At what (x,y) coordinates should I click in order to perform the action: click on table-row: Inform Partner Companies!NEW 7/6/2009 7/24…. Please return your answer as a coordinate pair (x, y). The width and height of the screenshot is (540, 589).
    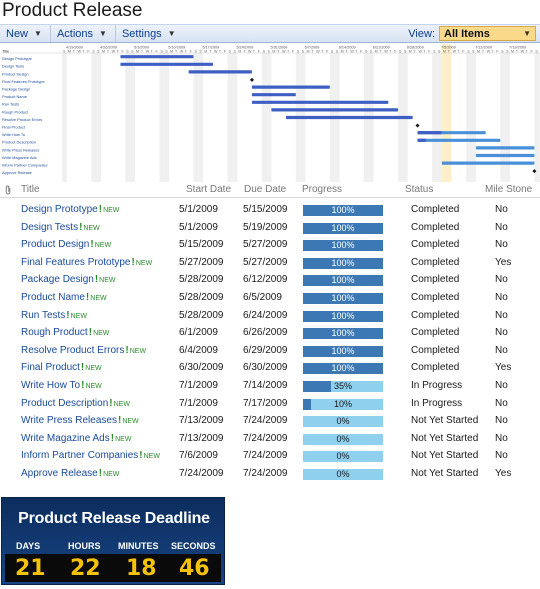
    Looking at the image, I should click on (270, 456).